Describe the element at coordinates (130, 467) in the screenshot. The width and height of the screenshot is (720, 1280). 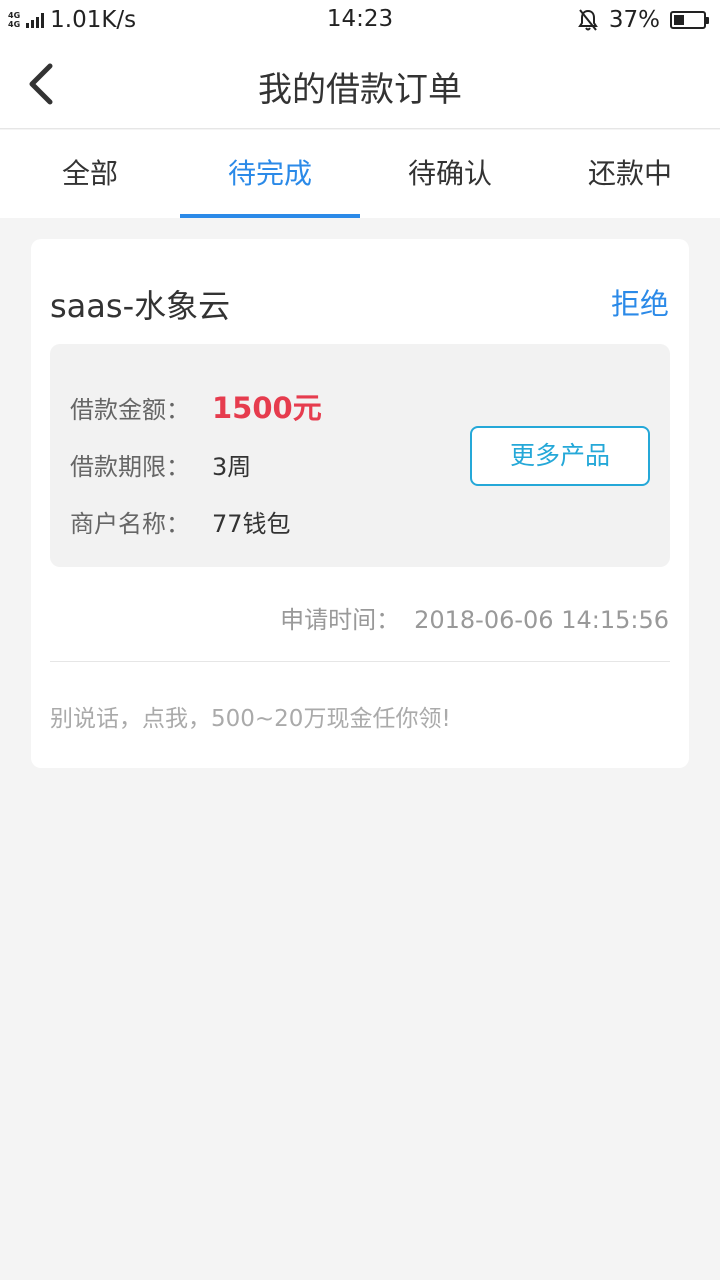
I see `term-label: 借款期限：` at that location.